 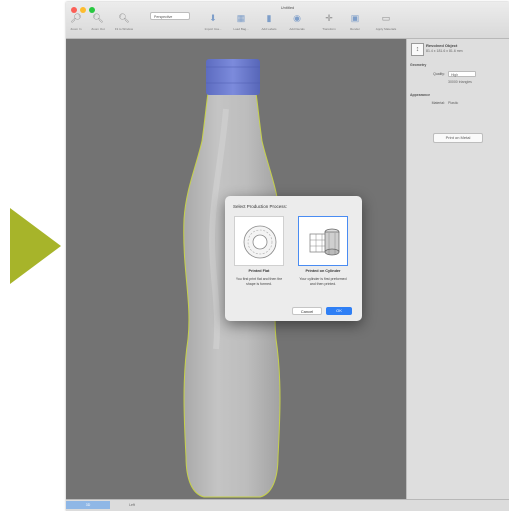 What do you see at coordinates (439, 74) in the screenshot?
I see `quality-label: Quality:` at bounding box center [439, 74].